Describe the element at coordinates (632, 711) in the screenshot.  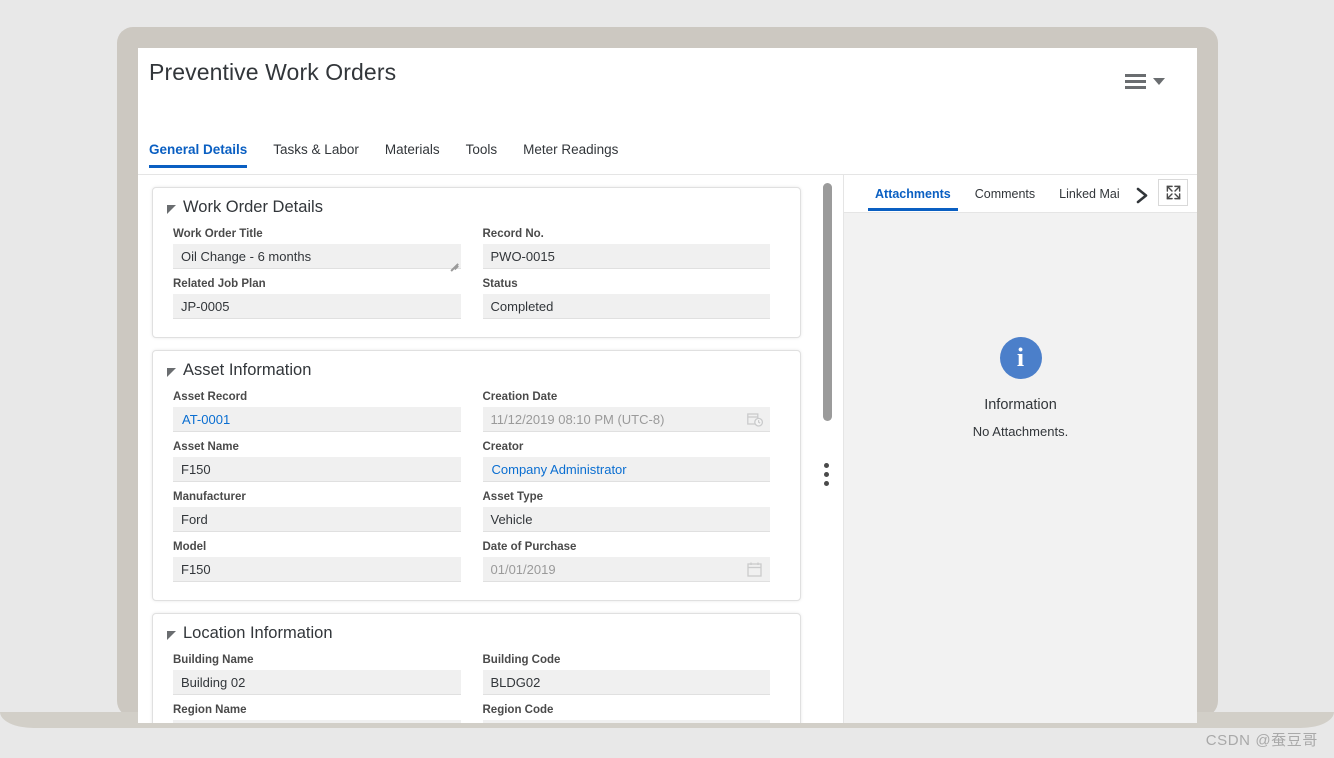
I see `field-region-code: Region Code` at that location.